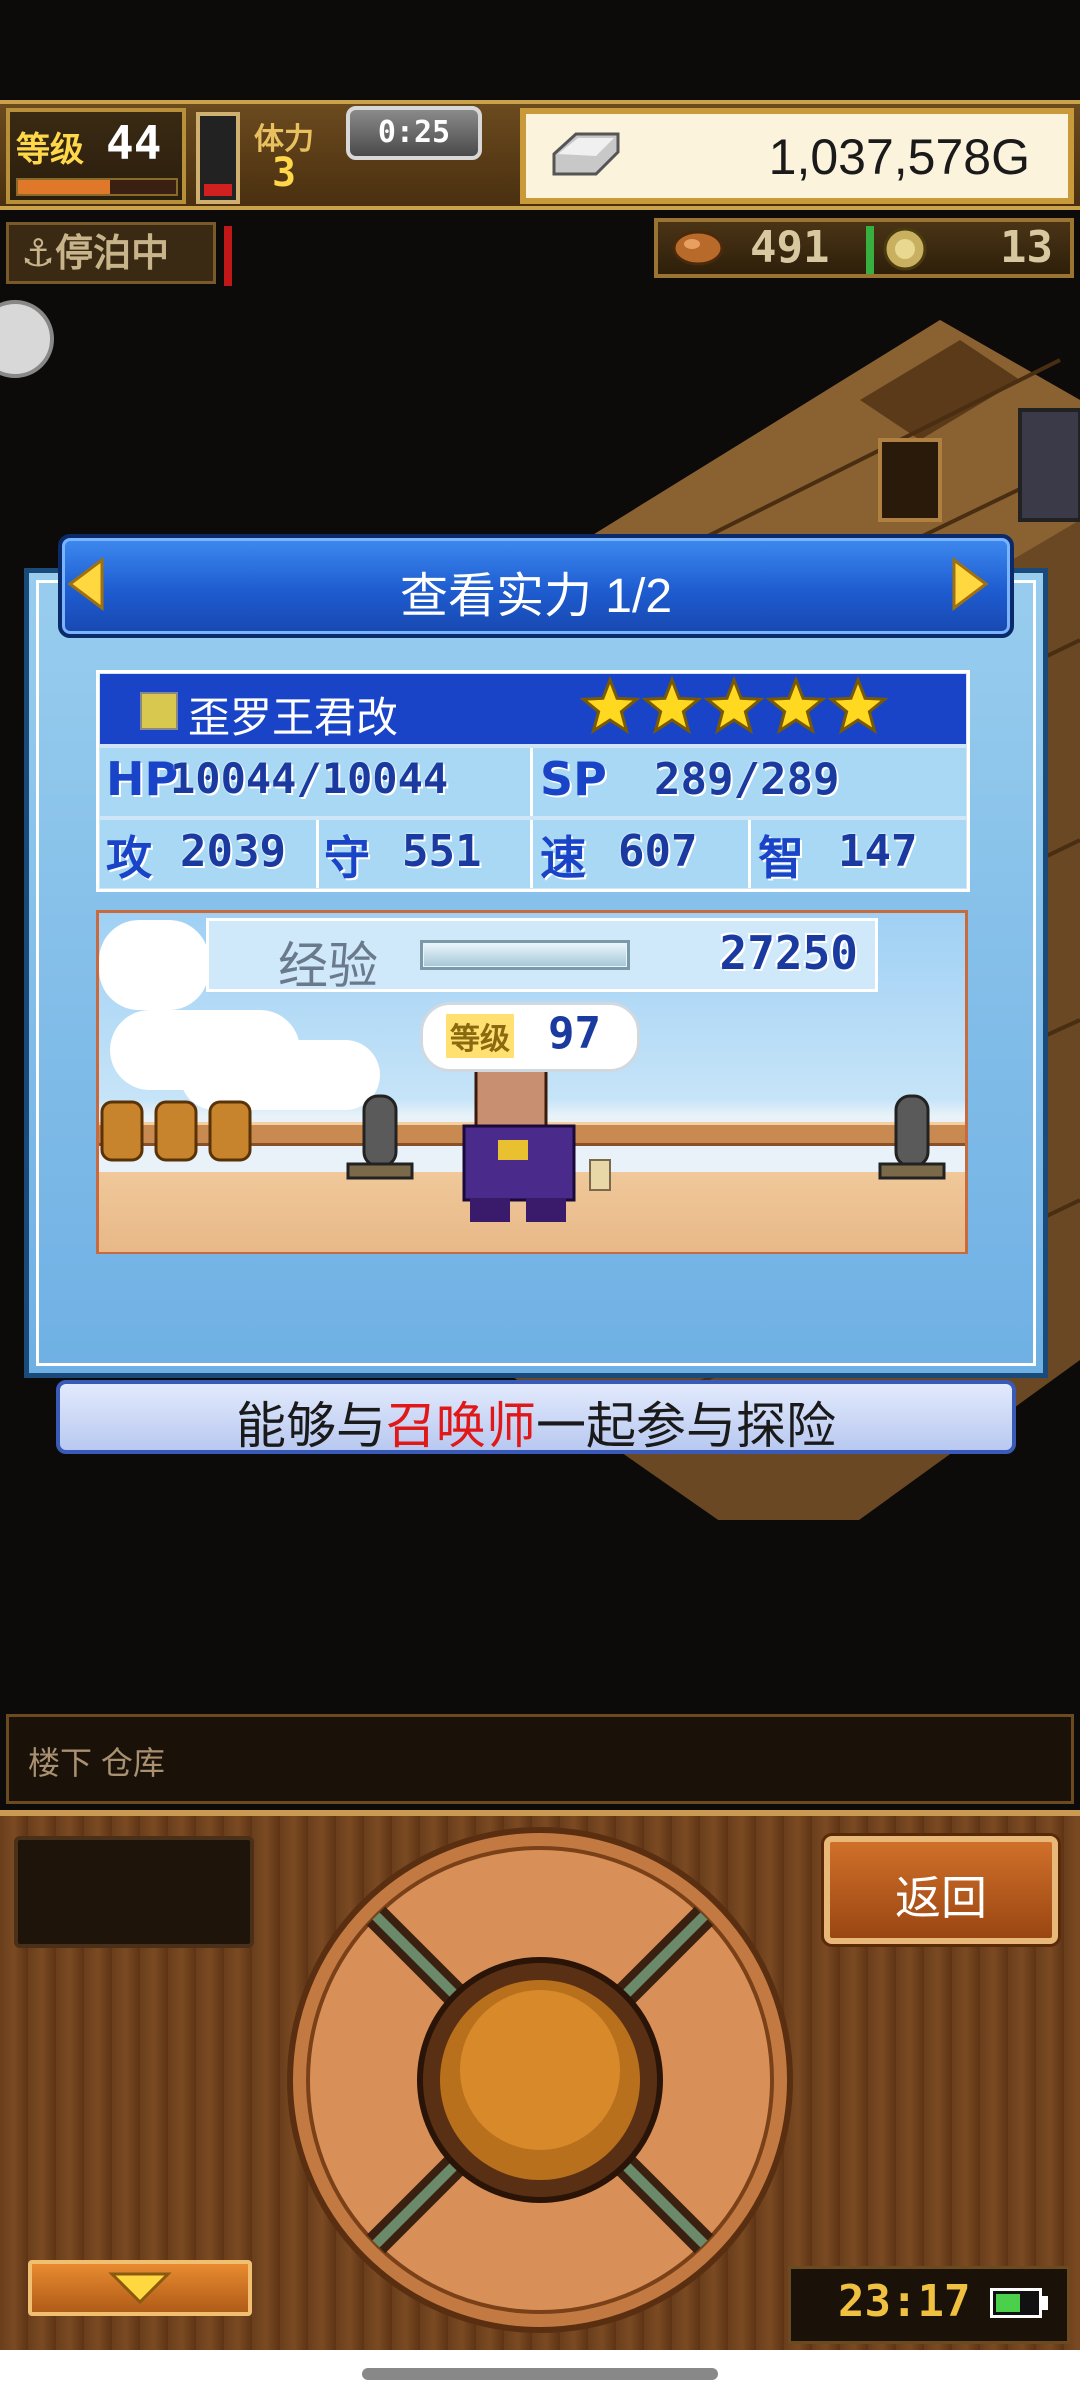 This screenshot has height=2400, width=1080. I want to click on character-level-label: 等级, so click(480, 1036).